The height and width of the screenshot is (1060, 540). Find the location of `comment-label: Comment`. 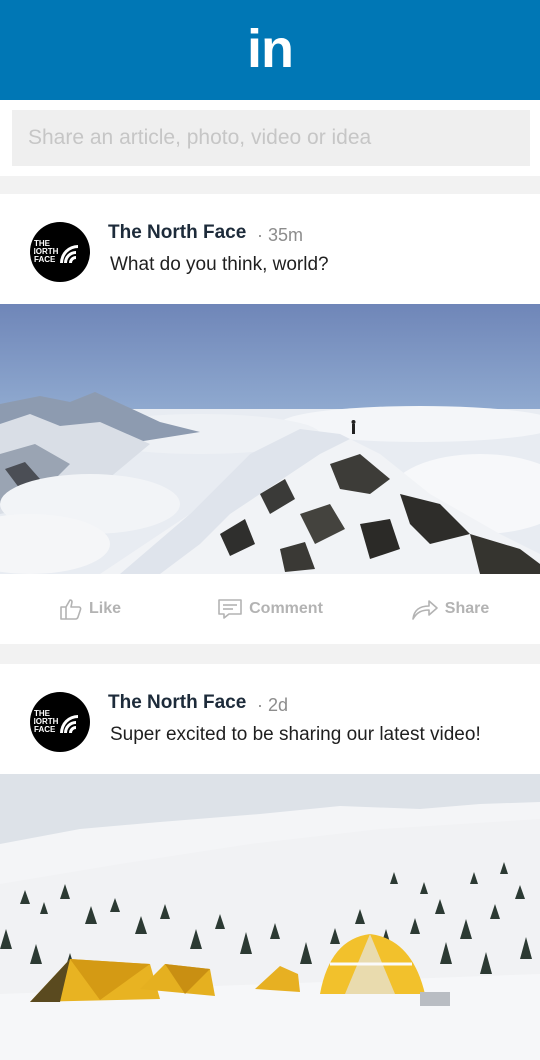

comment-label: Comment is located at coordinates (286, 608).